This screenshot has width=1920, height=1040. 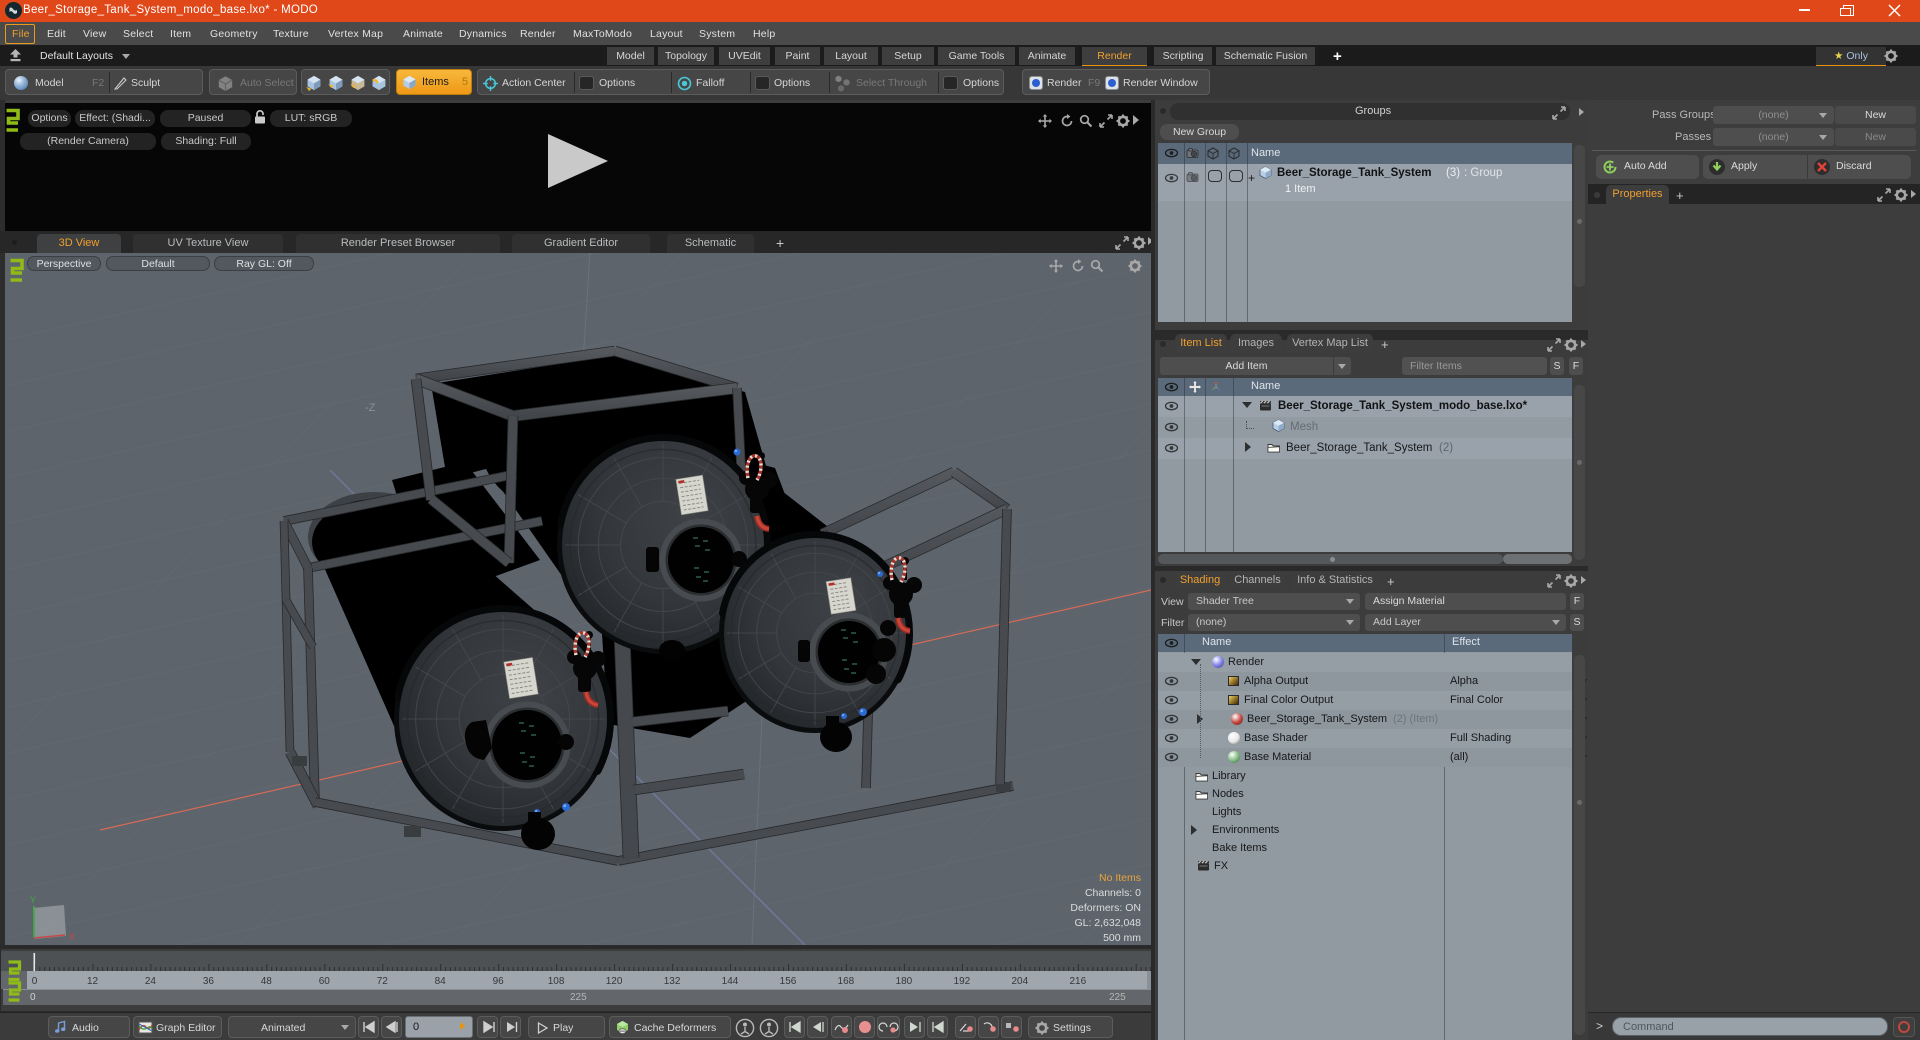 What do you see at coordinates (1122, 938) in the screenshot?
I see `svg-text: 500 mm` at bounding box center [1122, 938].